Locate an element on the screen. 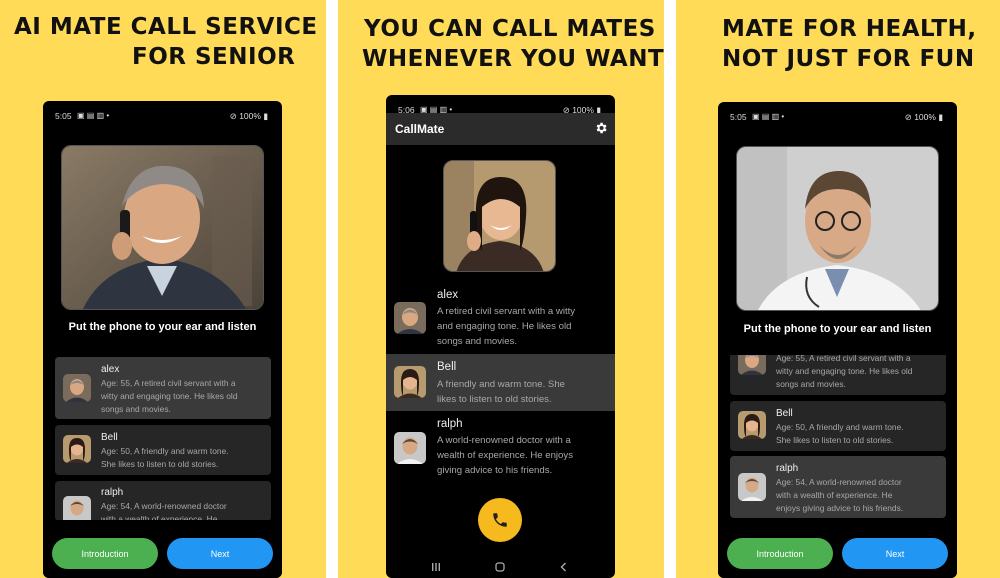  headline-line-1: MATE FOR HEALTH, is located at coordinates (849, 29).